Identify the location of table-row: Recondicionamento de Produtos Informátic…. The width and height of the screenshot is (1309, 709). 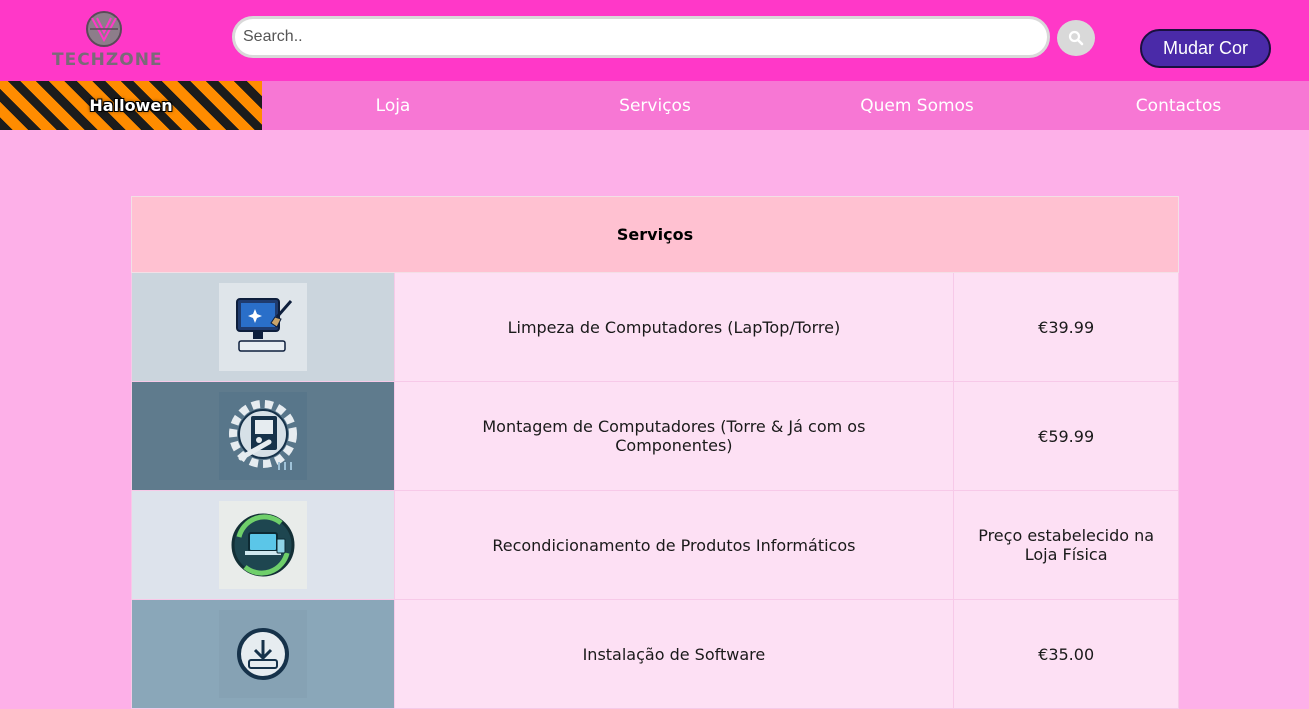
(655, 545).